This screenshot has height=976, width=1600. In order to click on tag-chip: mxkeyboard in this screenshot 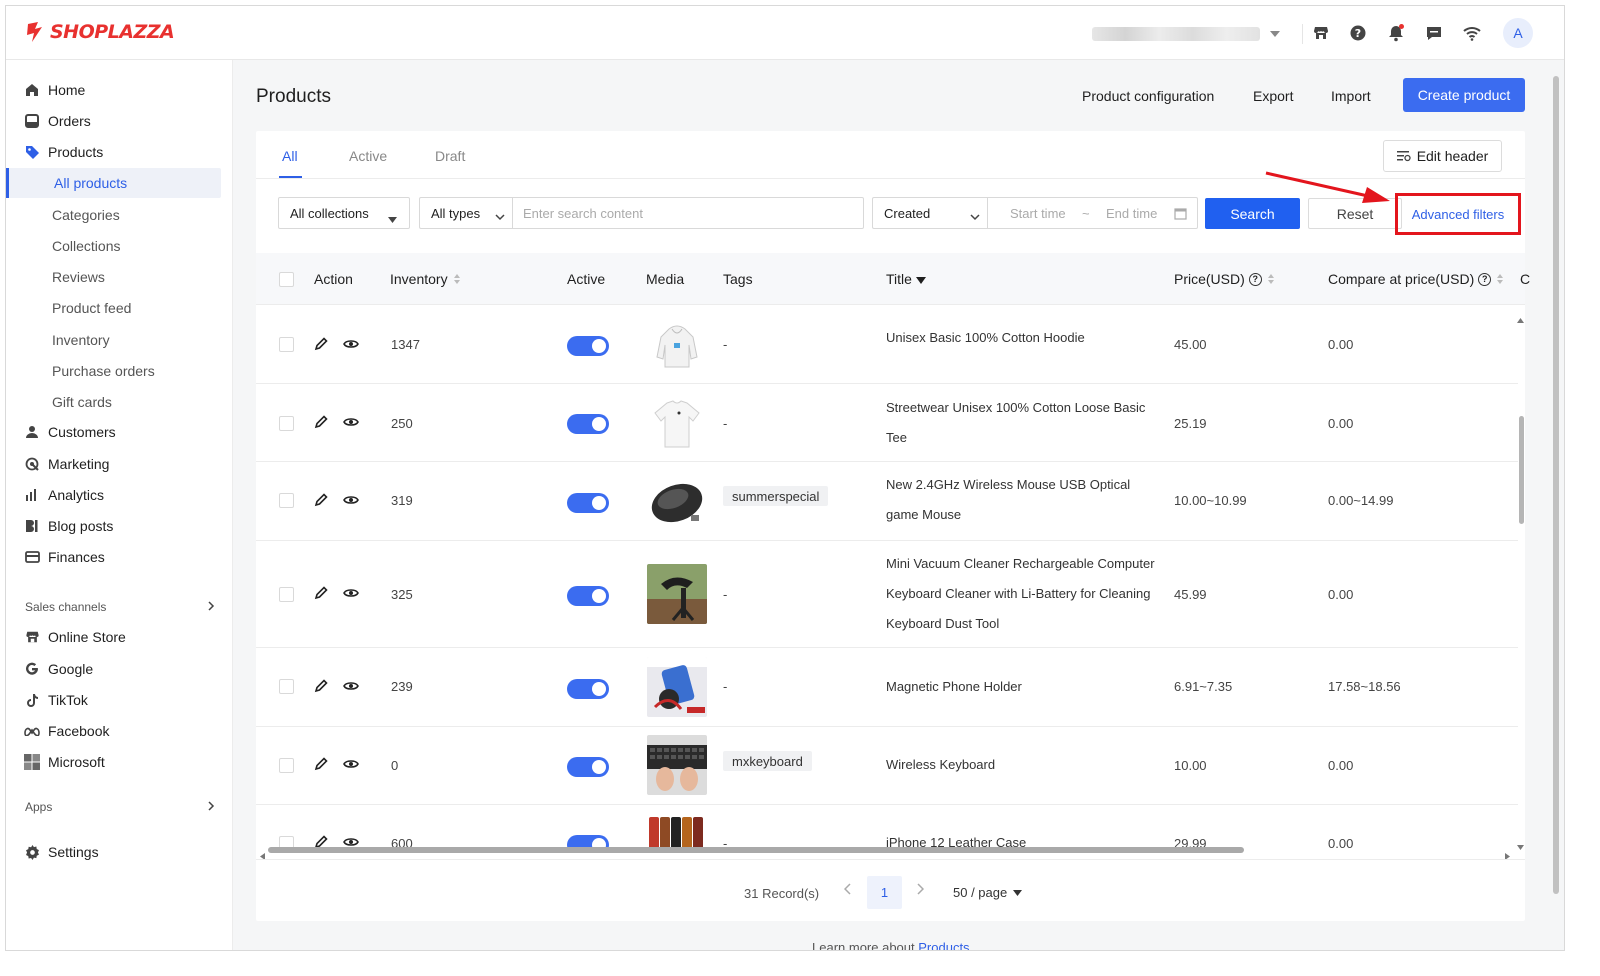, I will do `click(767, 761)`.